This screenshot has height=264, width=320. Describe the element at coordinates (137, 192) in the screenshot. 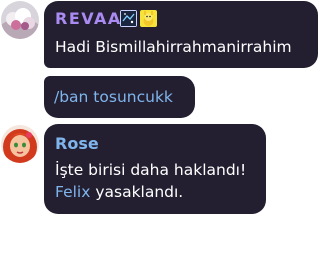

I see `message-line-2-rest: yasaklandı.` at that location.